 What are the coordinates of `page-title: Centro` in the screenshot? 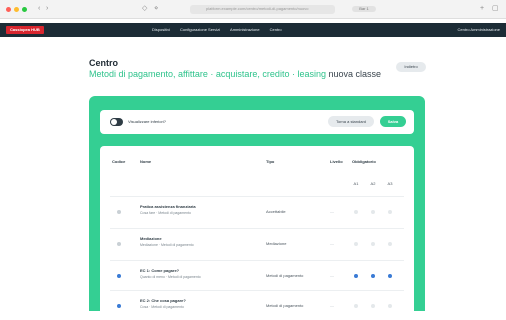 It's located at (103, 63).